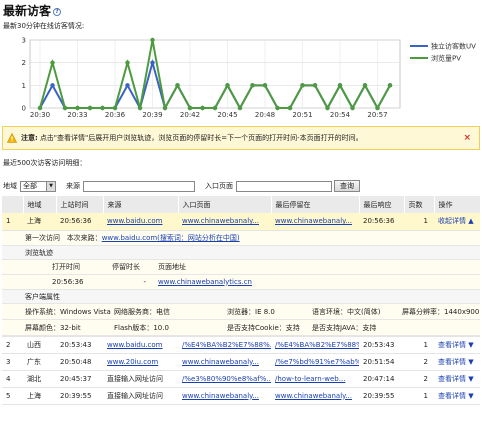  Describe the element at coordinates (453, 46) in the screenshot. I see `legend-label: 独立访客数UV` at that location.